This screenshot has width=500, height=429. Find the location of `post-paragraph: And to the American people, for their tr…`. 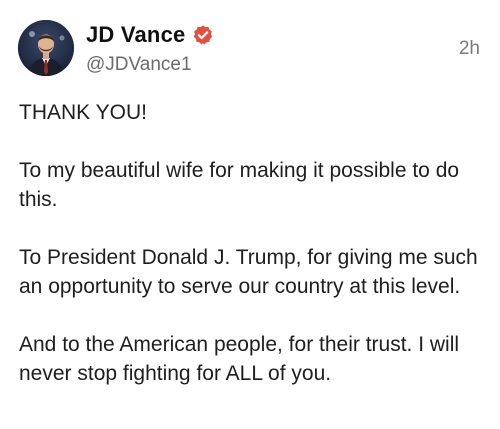

post-paragraph: And to the American people, for their tr… is located at coordinates (242, 359).